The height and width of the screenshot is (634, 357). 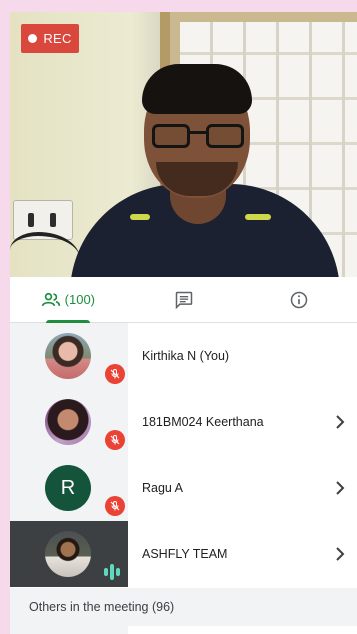 I want to click on others-in-meeting-label: Others in the meeting (96), so click(x=102, y=607).